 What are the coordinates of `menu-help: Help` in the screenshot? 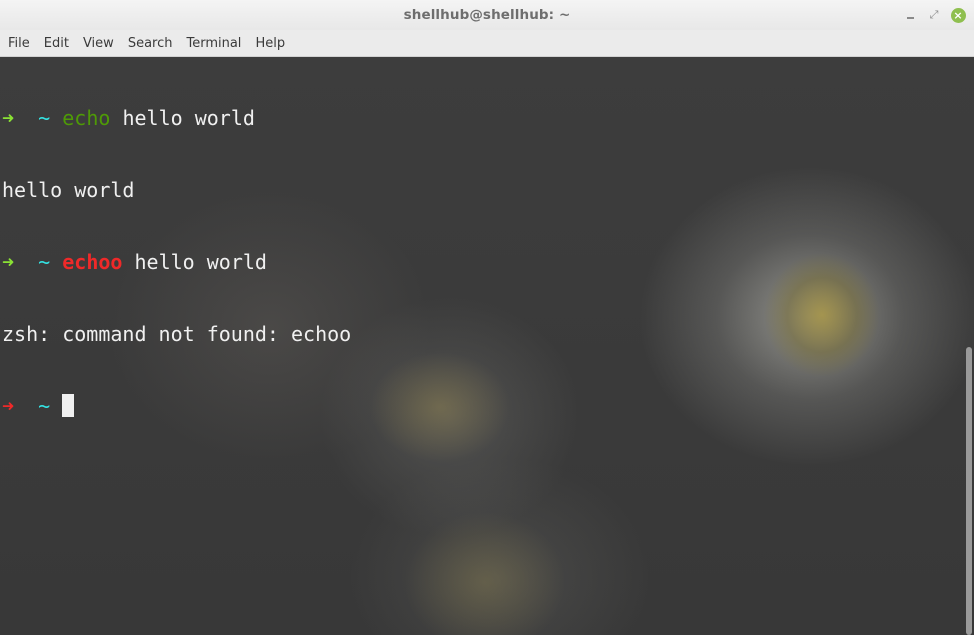 It's located at (270, 43).